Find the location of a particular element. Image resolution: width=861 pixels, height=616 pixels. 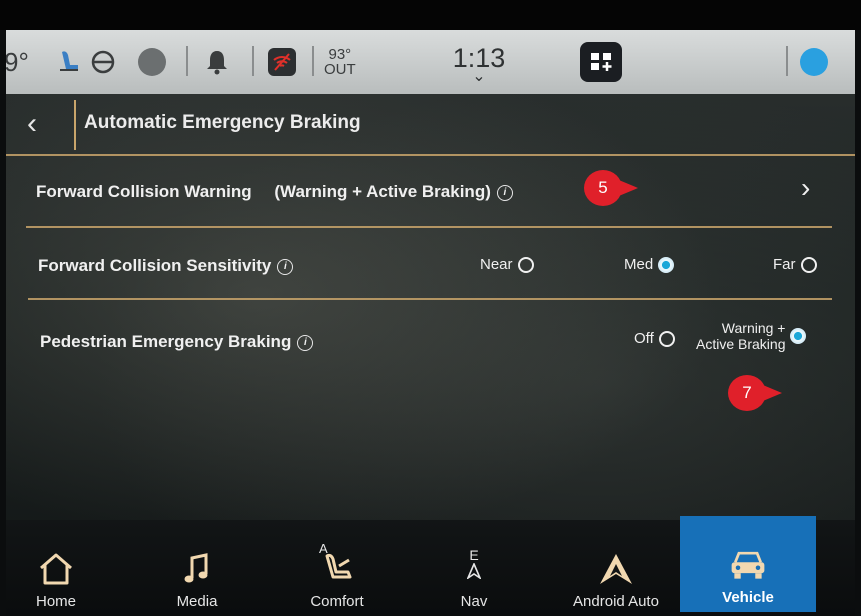

chevron-down-icon: ⌄ is located at coordinates (479, 76).